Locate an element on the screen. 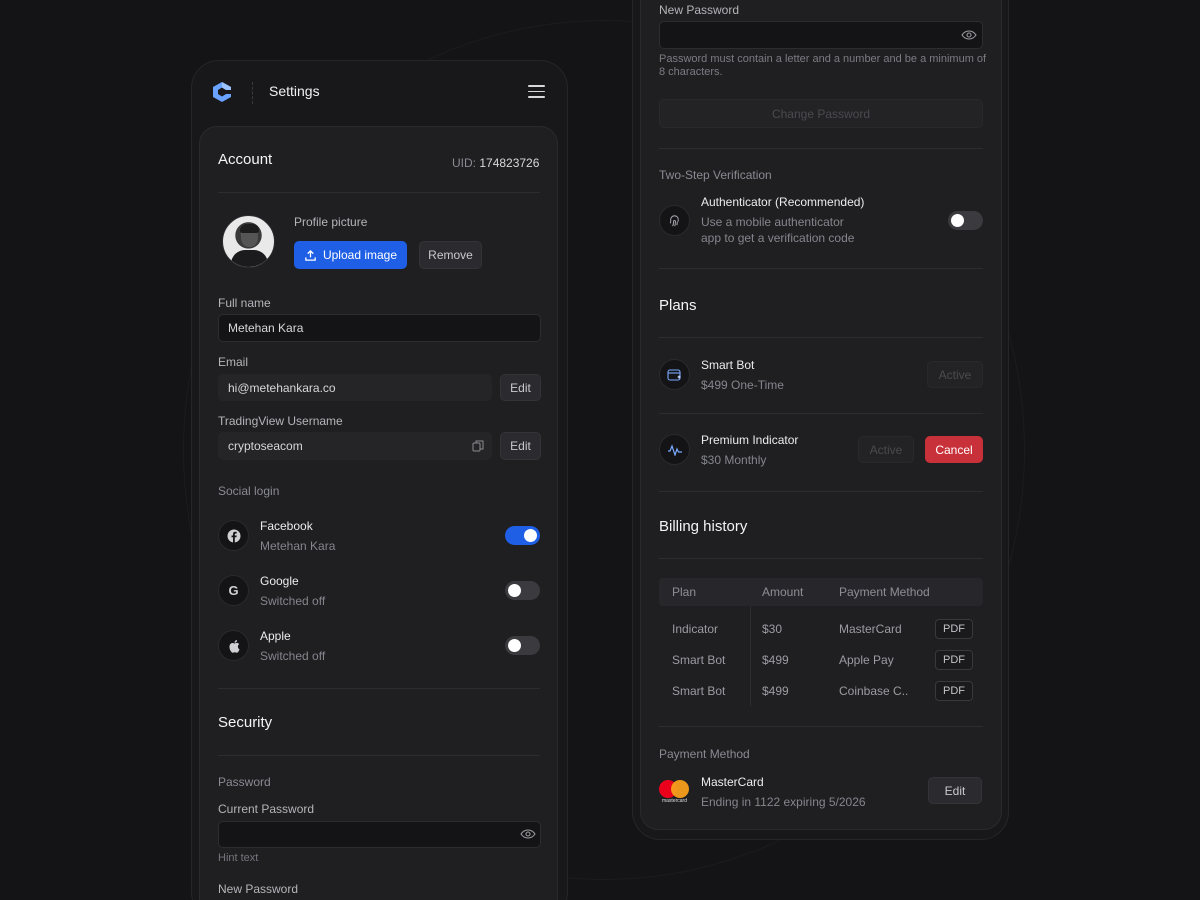  plan-name: Smart Bot is located at coordinates (728, 365).